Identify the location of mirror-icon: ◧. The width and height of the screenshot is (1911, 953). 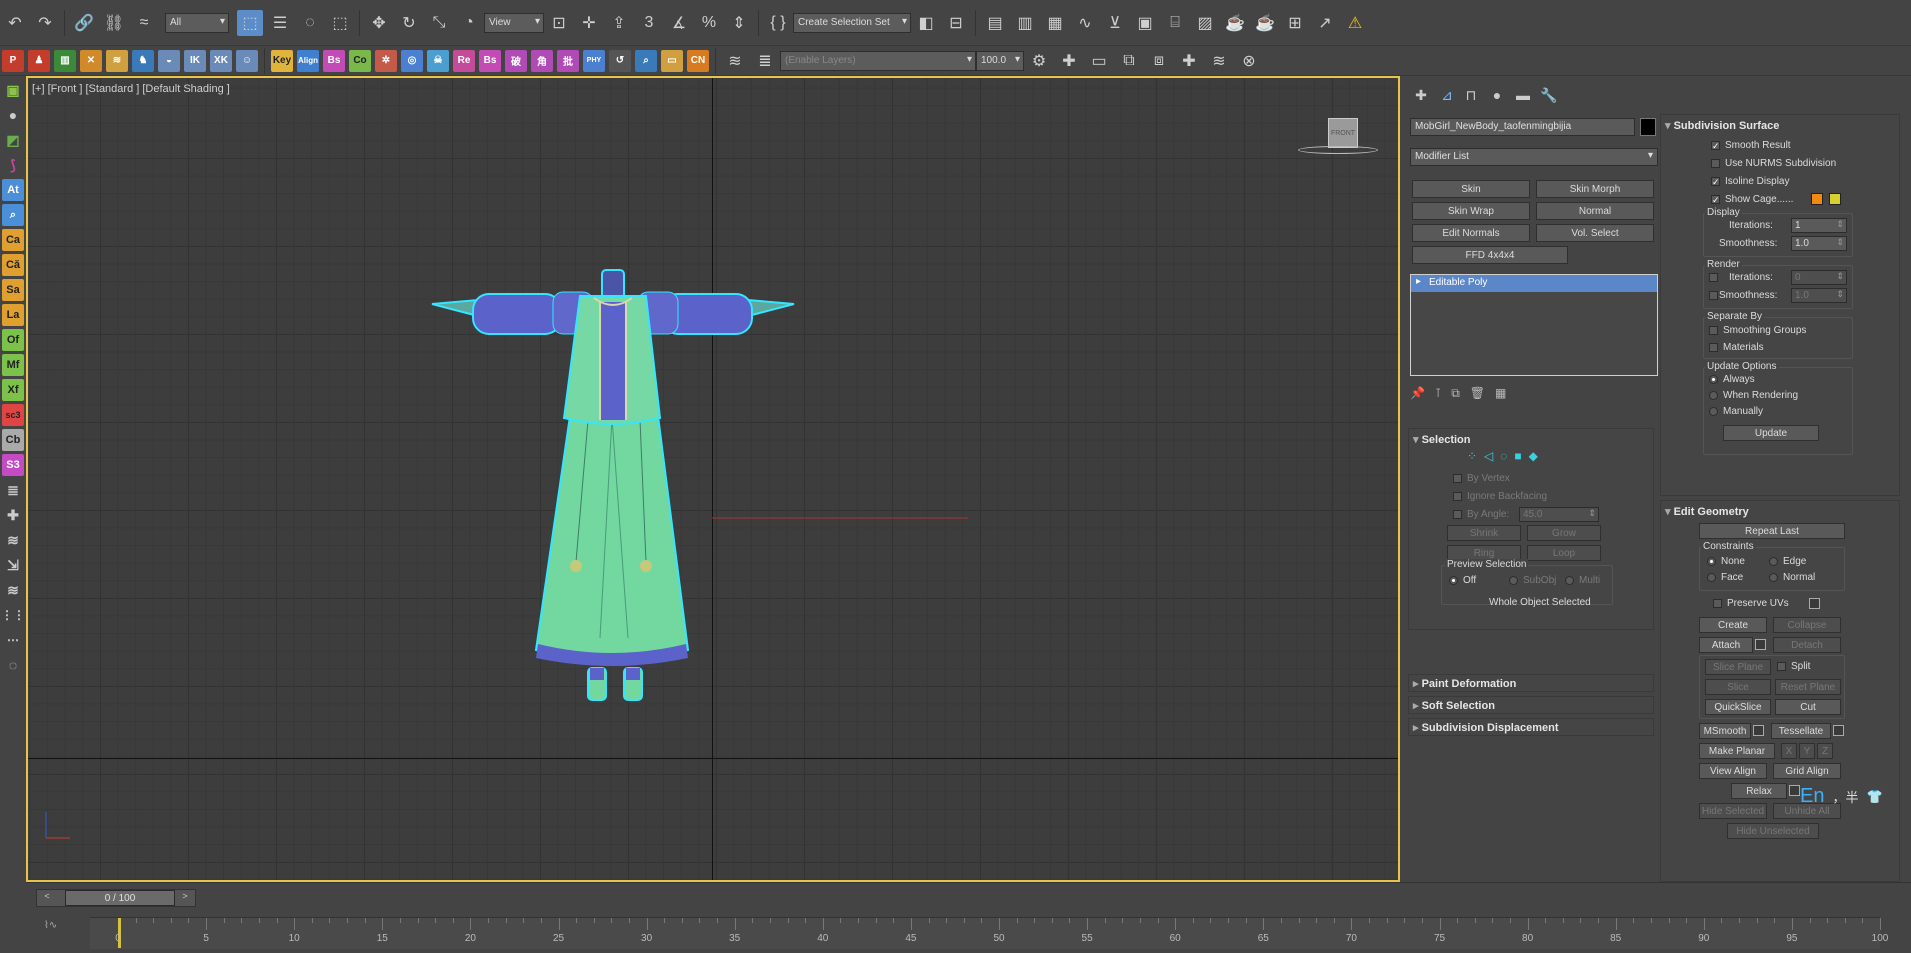
(926, 23).